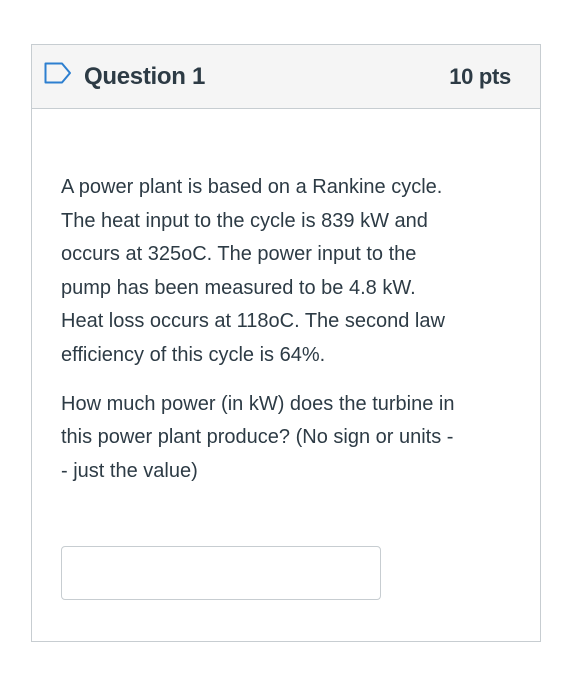 The image size is (583, 700). I want to click on question-points: 10 pts, so click(480, 76).